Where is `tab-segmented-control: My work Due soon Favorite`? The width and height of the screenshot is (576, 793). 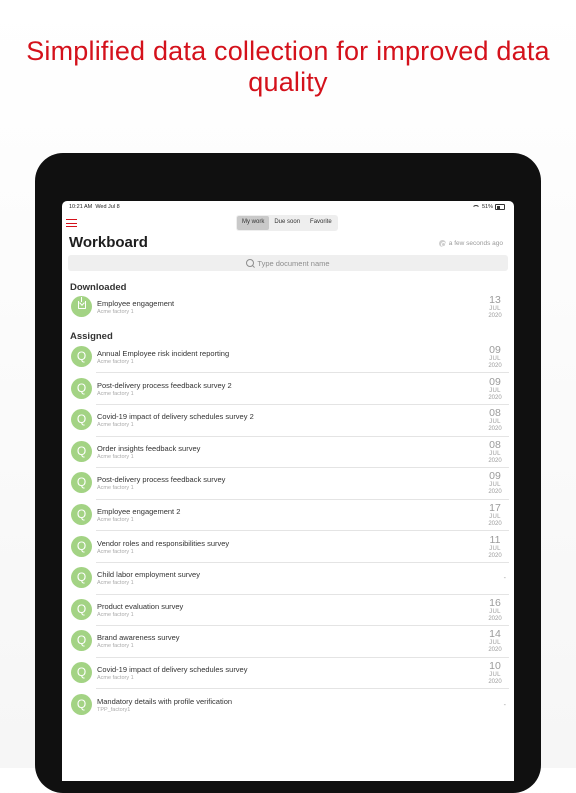 tab-segmented-control: My work Due soon Favorite is located at coordinates (287, 223).